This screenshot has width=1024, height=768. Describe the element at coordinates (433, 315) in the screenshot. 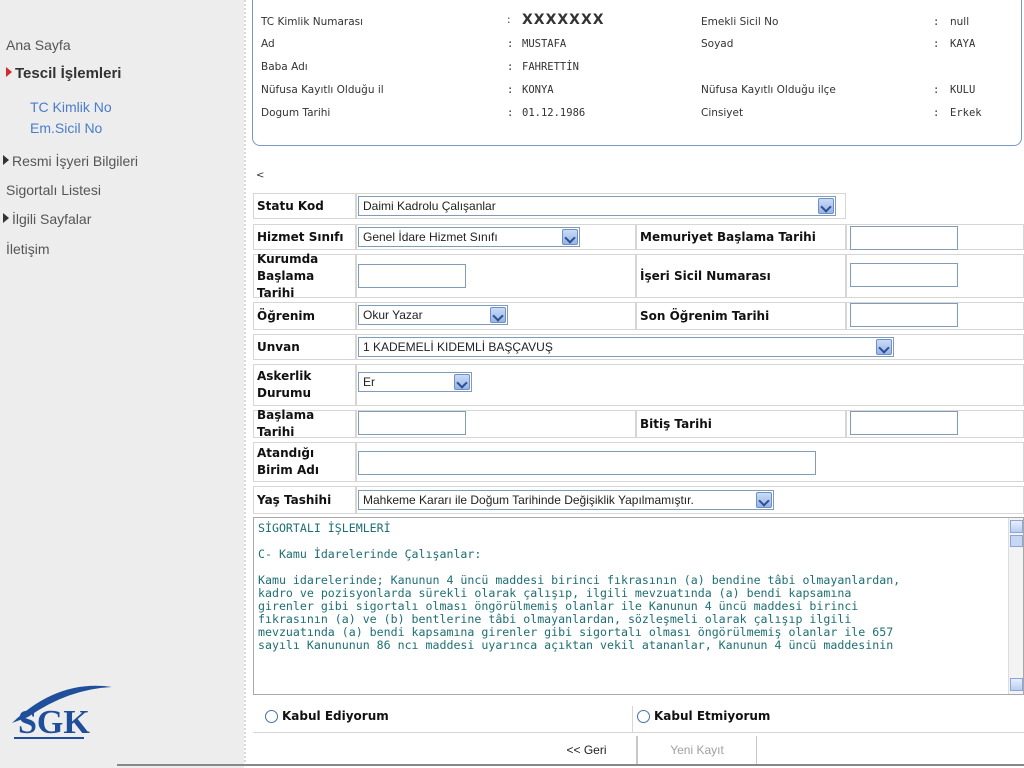

I see `ogrenim-select: Okur Yazar` at that location.